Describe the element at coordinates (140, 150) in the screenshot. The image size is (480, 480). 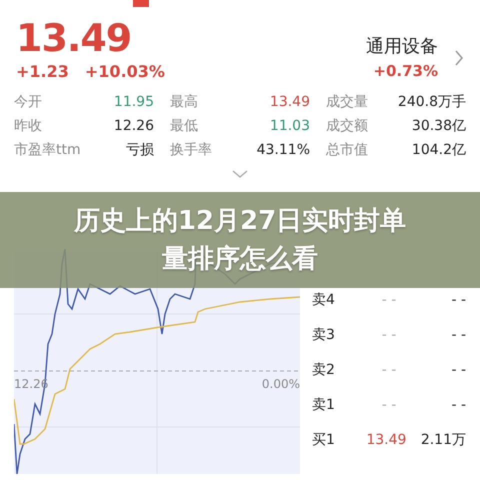
I see `stat-value: 亏损` at that location.